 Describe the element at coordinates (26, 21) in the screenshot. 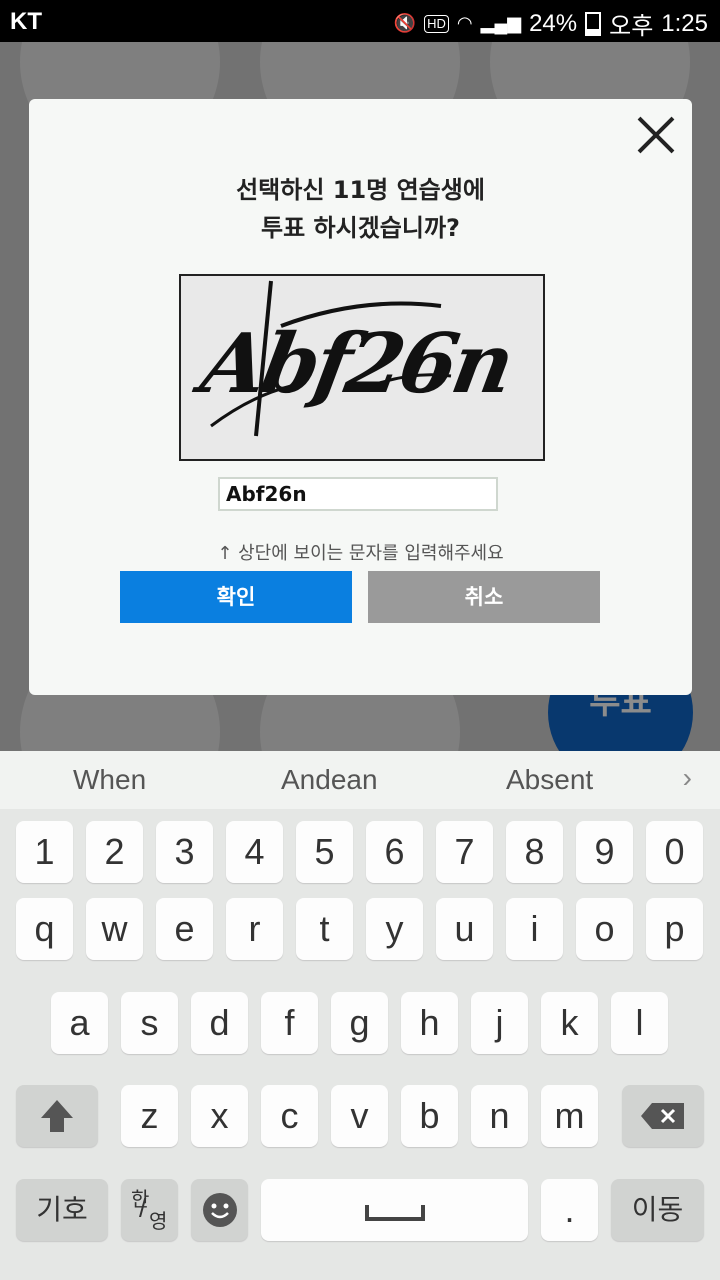

I see `carrier-label: KT` at that location.